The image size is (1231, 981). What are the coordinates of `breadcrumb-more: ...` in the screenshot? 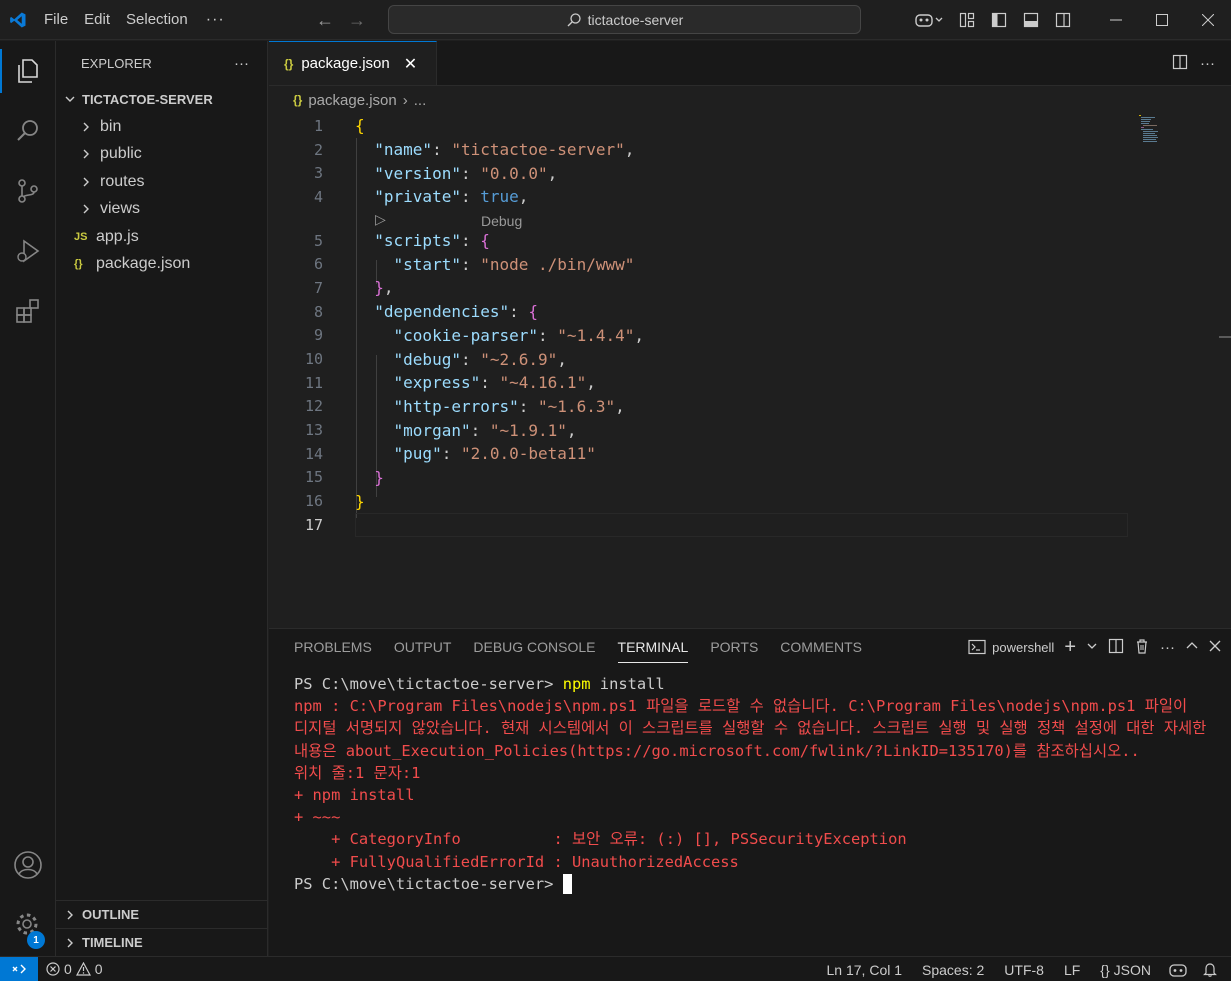 It's located at (420, 100).